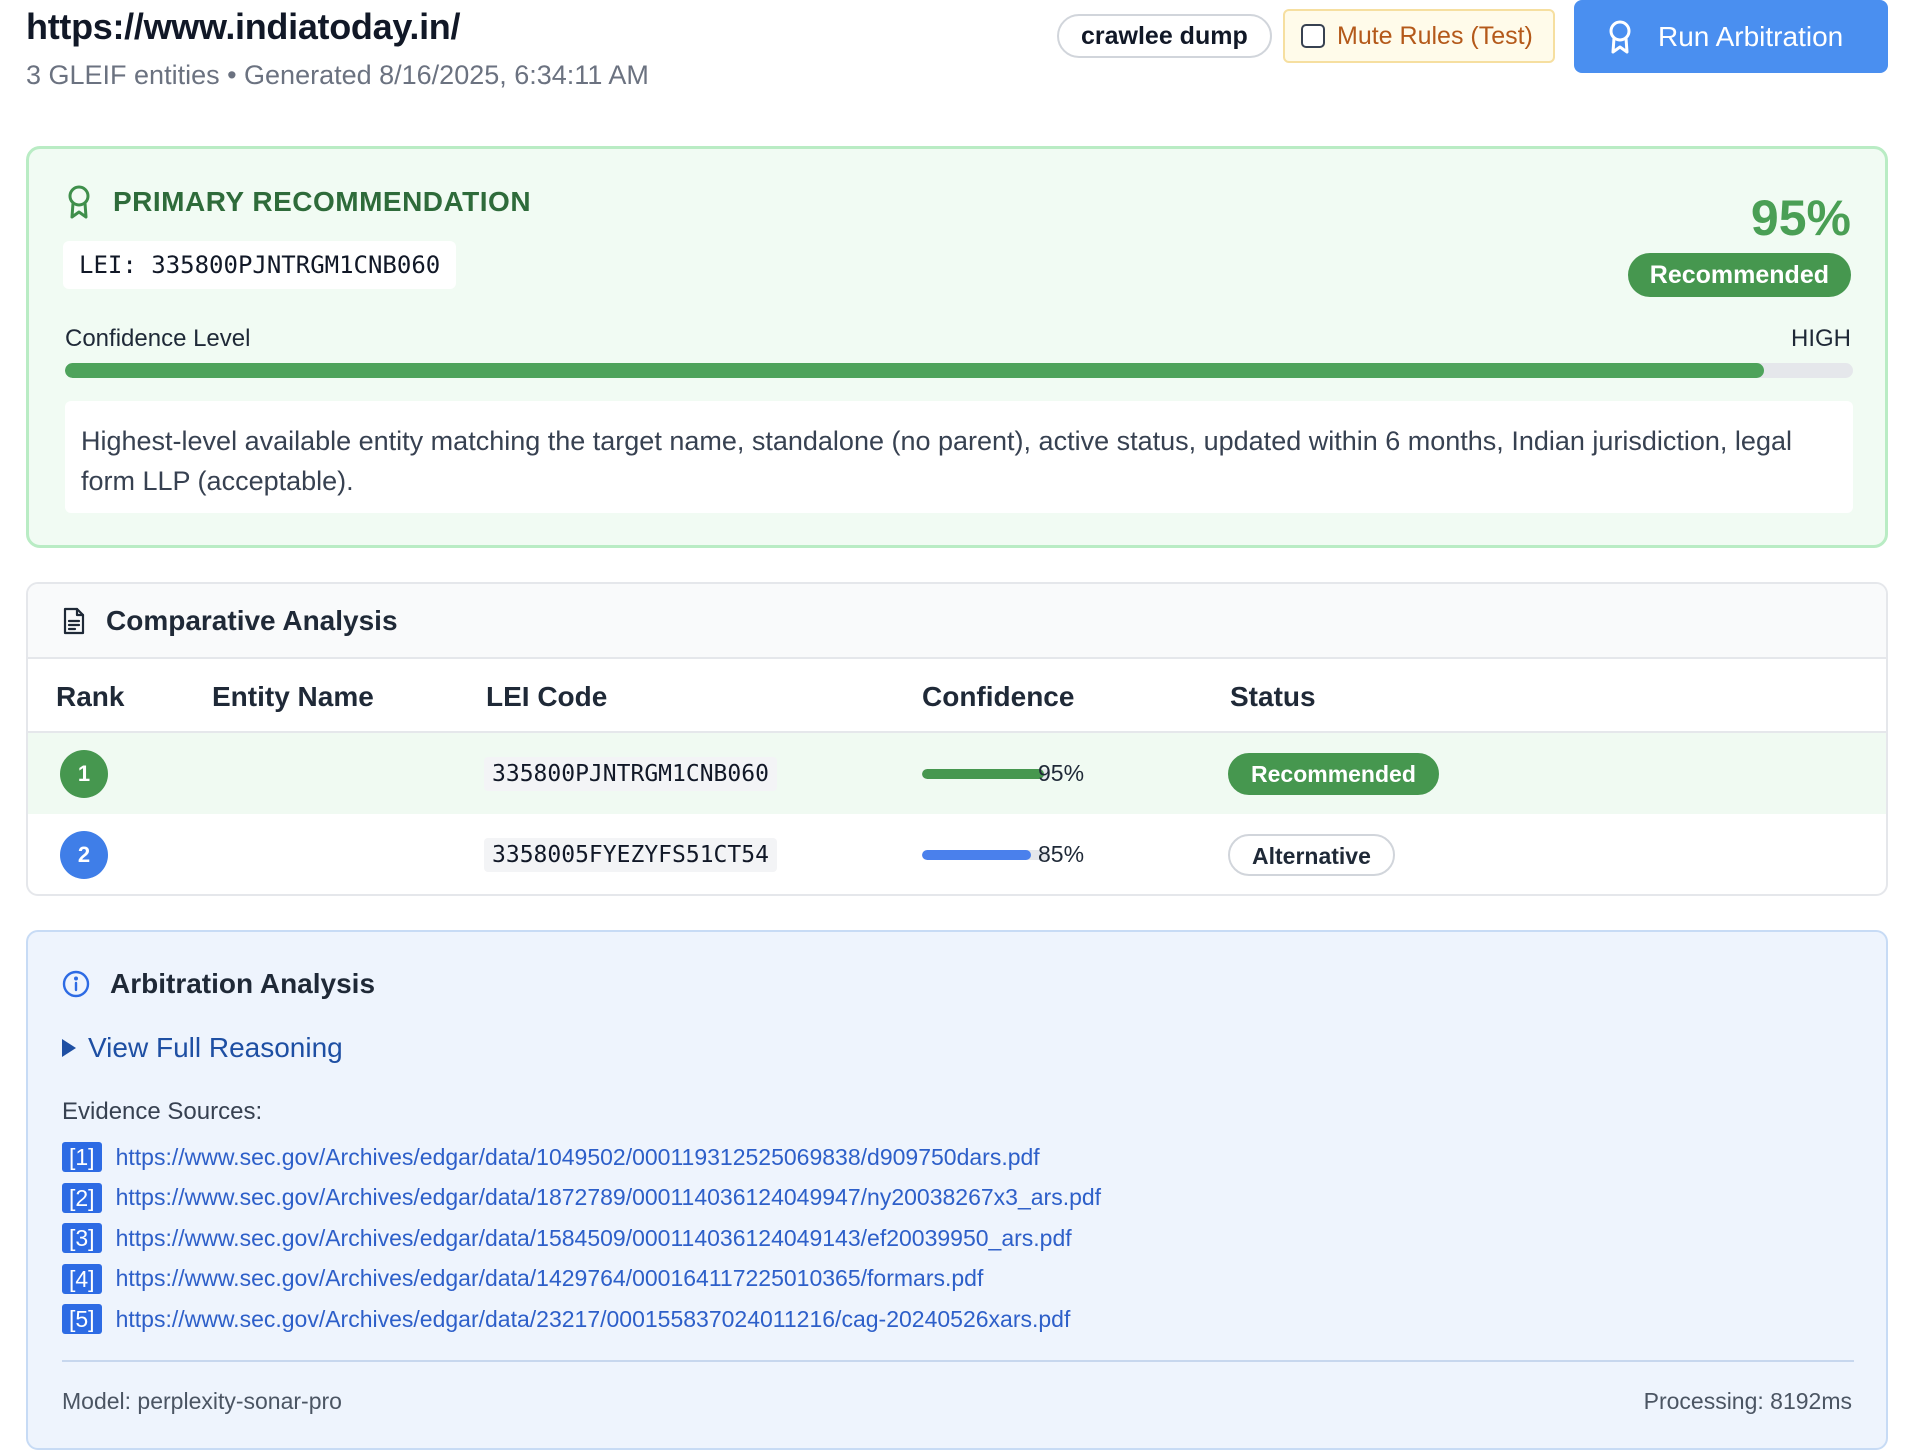  I want to click on confidence-level-value: HIGH, so click(1821, 338).